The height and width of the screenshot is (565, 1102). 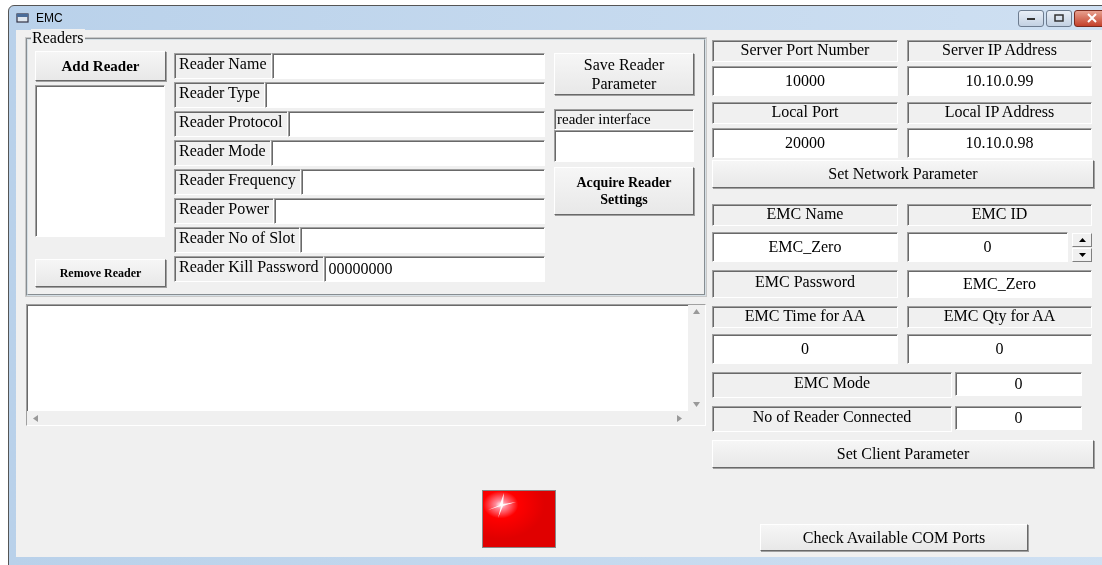 I want to click on field-label: EMC Qty for AA, so click(x=999, y=317).